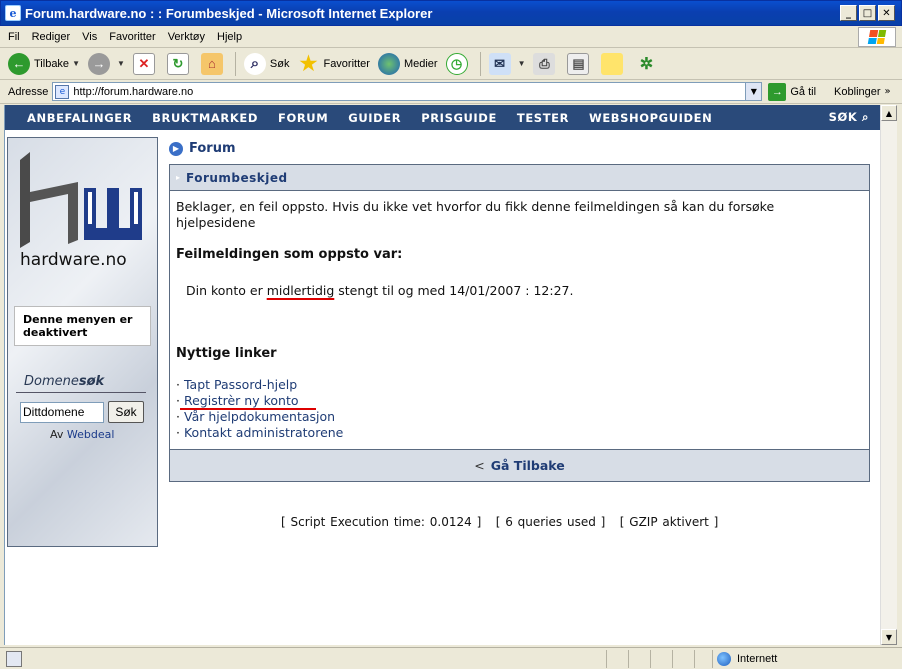 The width and height of the screenshot is (902, 669). Describe the element at coordinates (857, 92) in the screenshot. I see `links-toolbar: Koblinger` at that location.